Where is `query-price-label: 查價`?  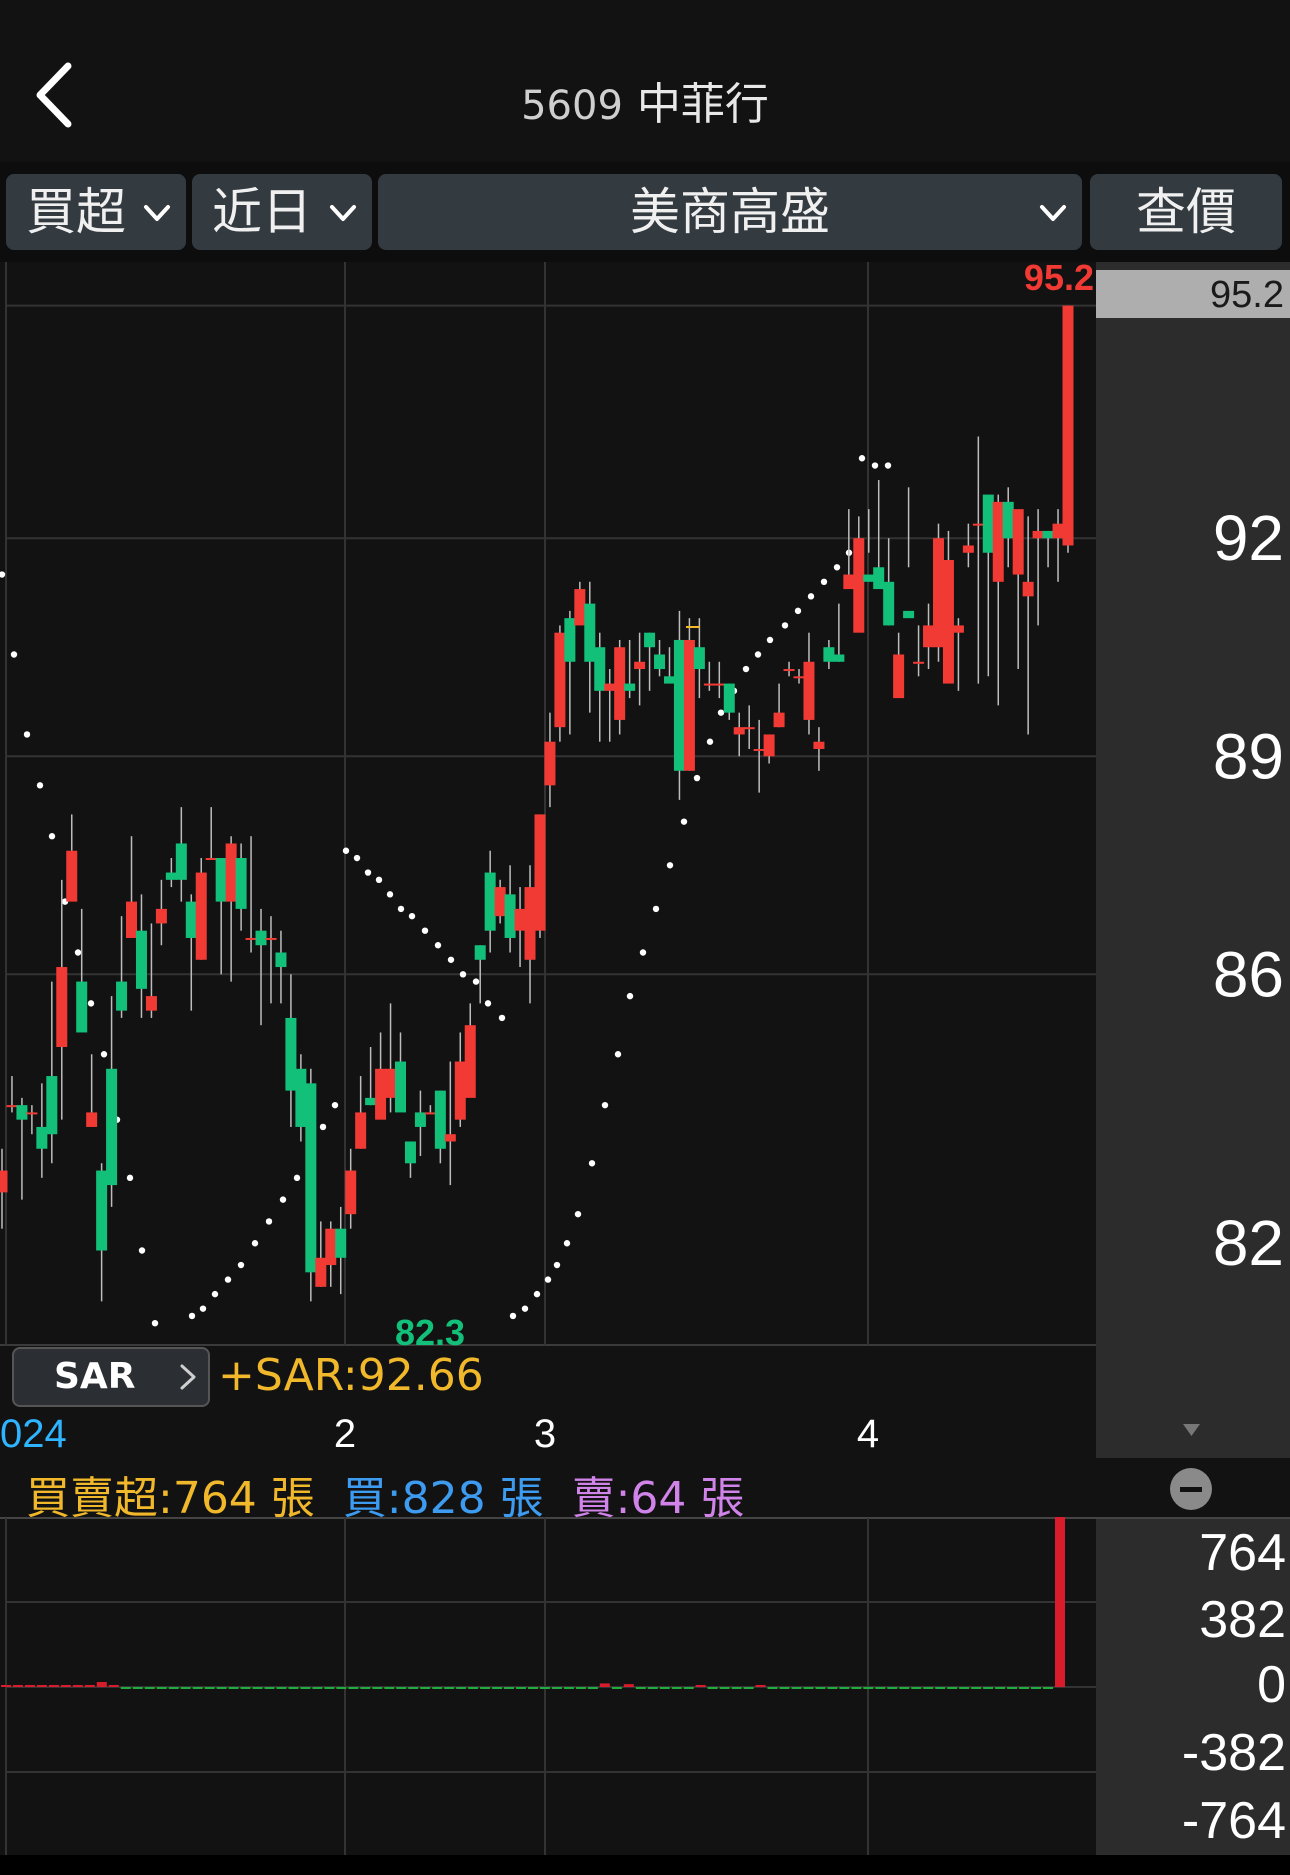 query-price-label: 查價 is located at coordinates (1186, 212).